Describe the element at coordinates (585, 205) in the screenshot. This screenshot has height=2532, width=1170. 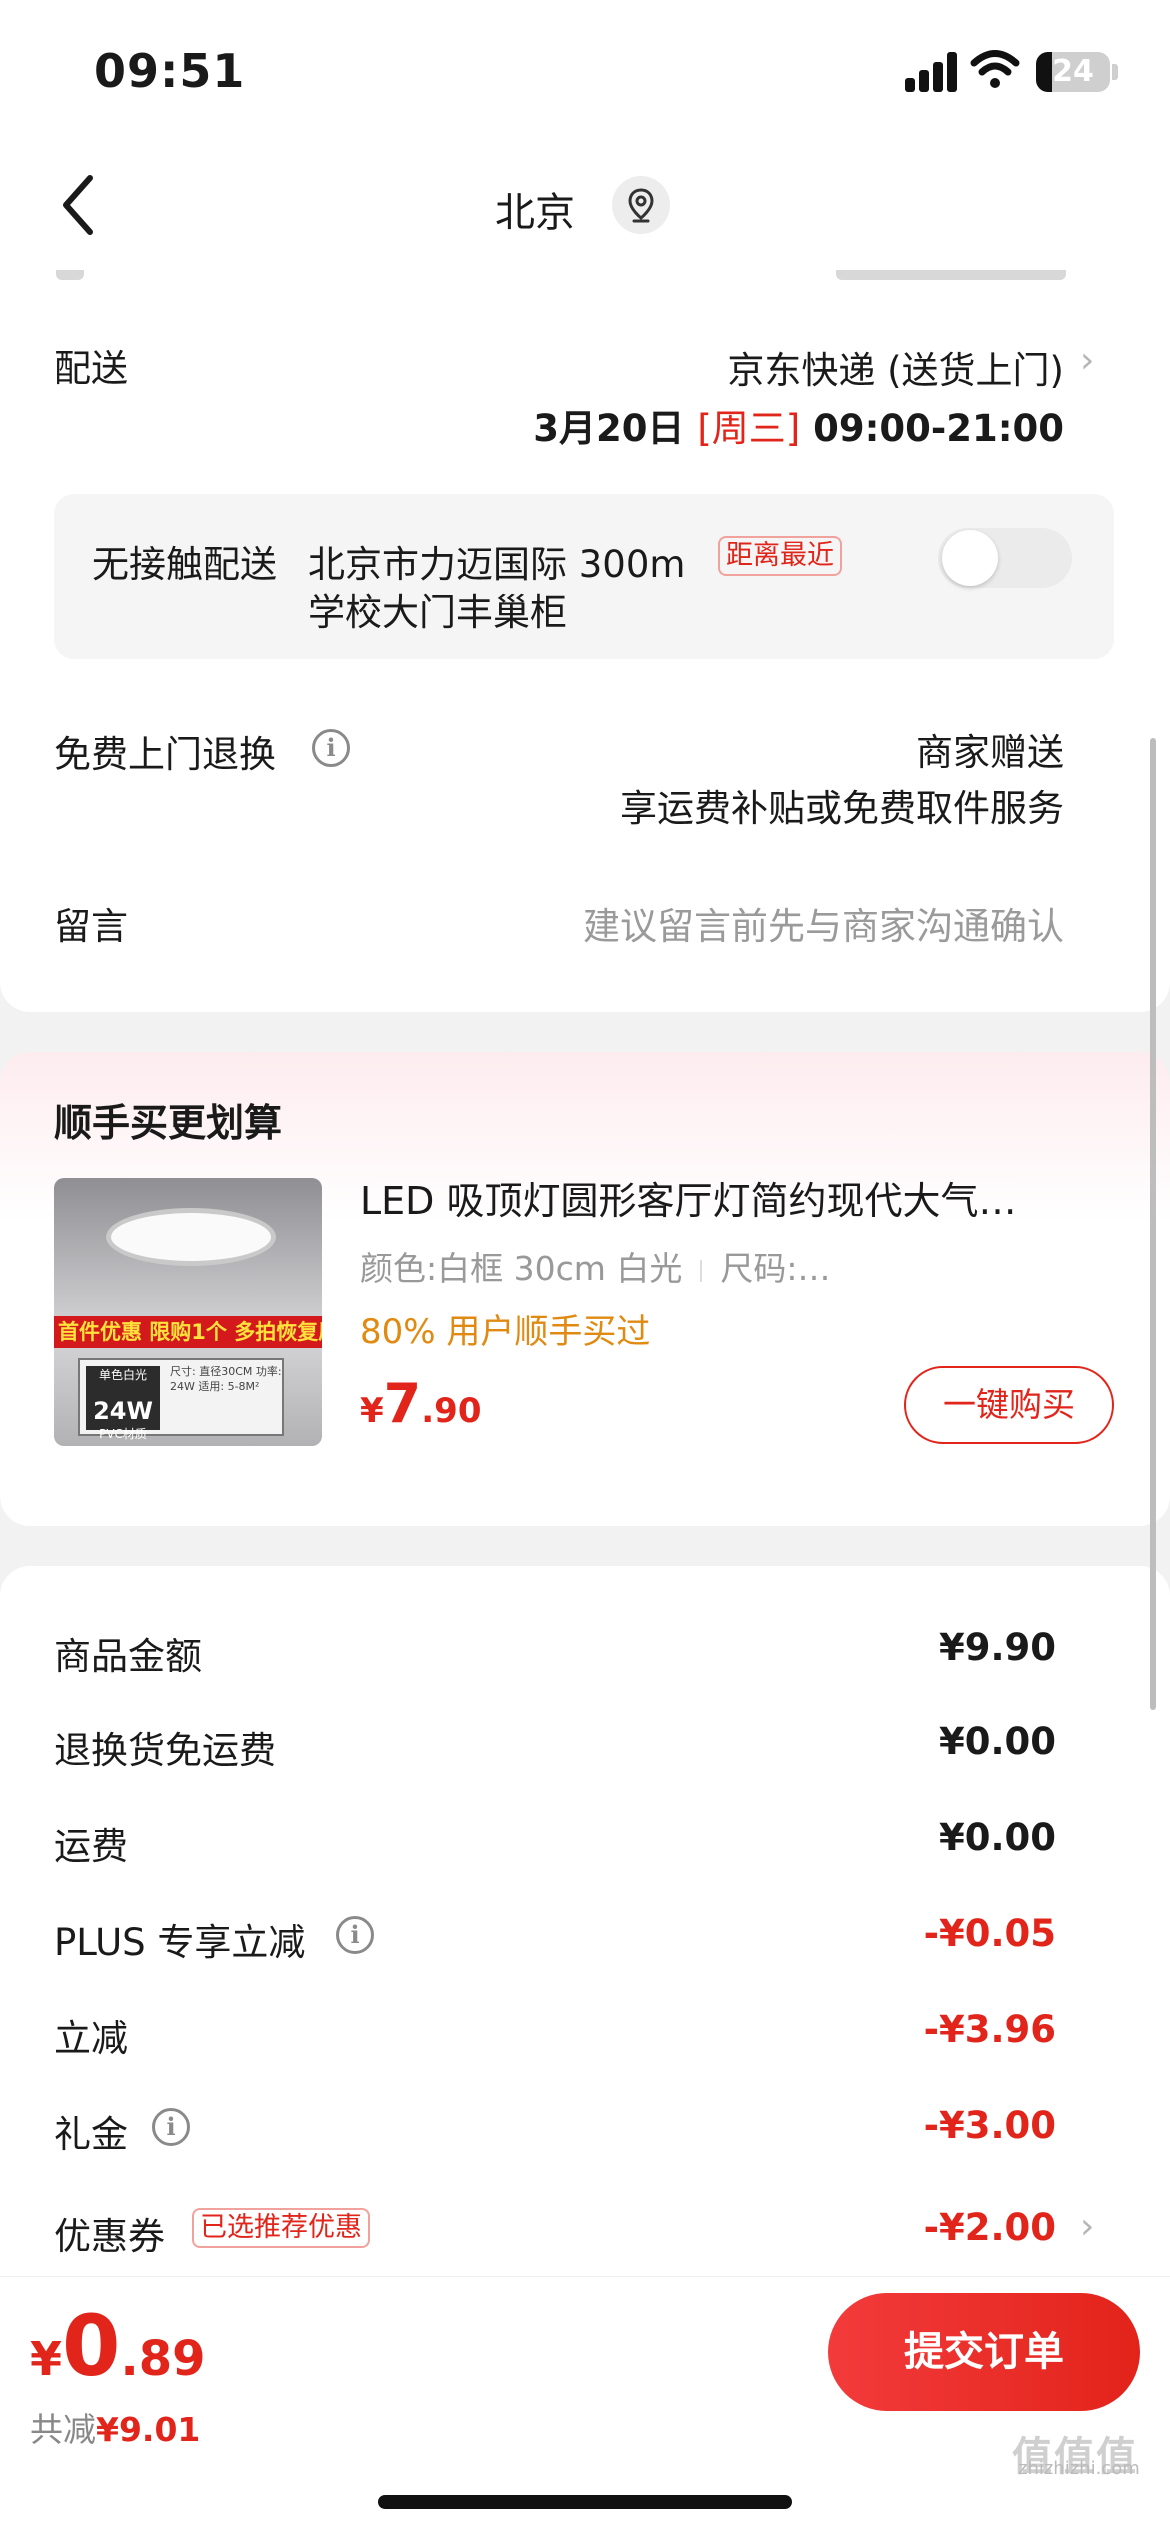
I see `nav-bar: 北京` at that location.